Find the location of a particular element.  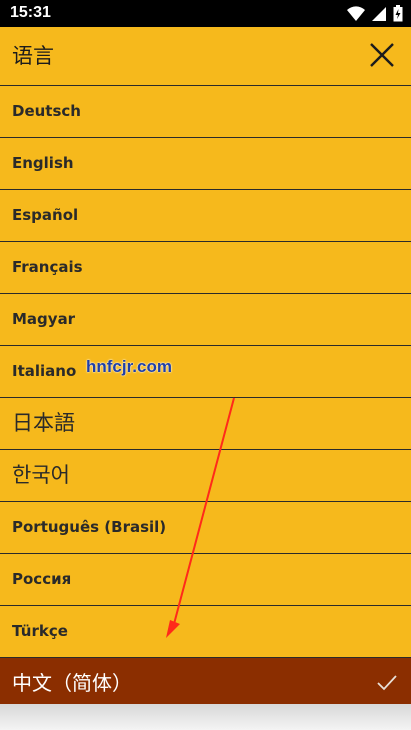

language-label: English is located at coordinates (43, 163).